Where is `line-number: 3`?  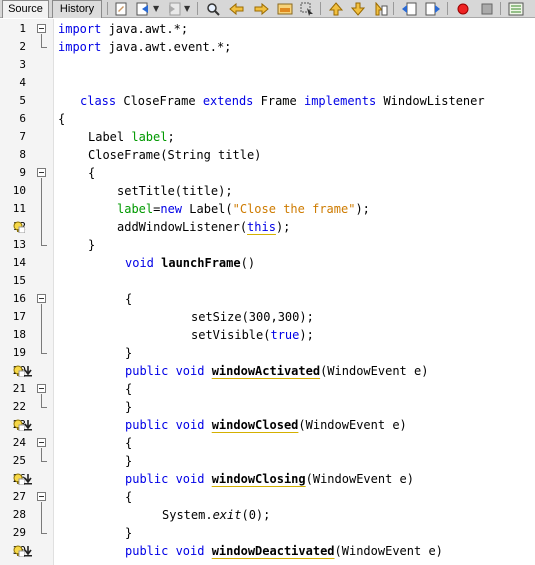
line-number: 3 is located at coordinates (22, 64).